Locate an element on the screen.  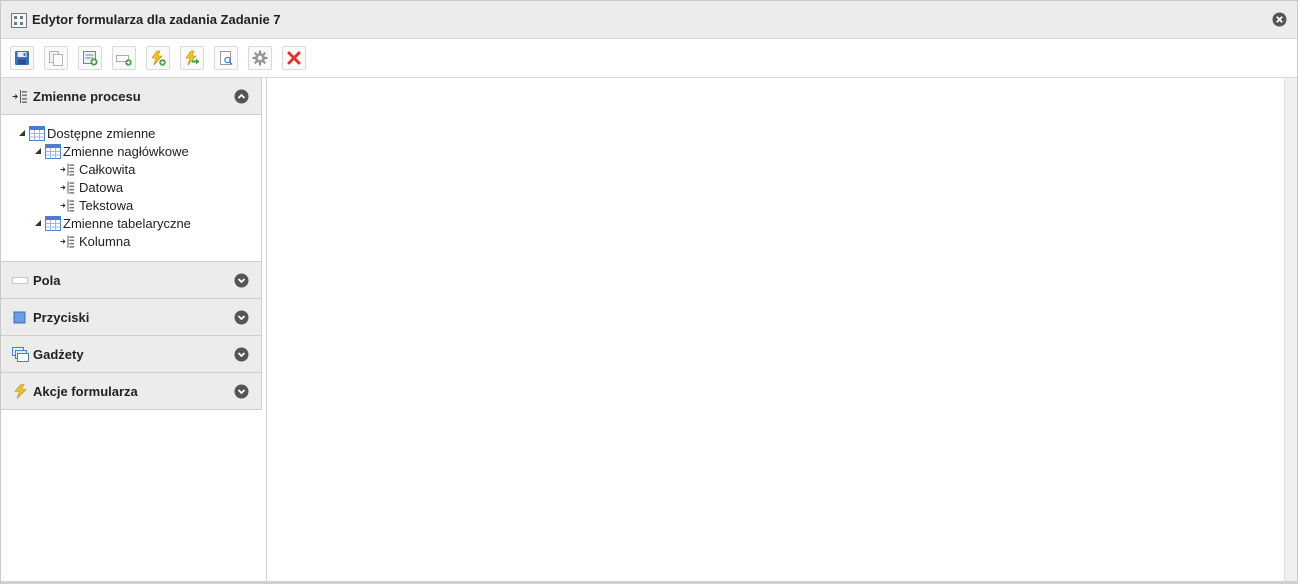
copy-pages-icon is located at coordinates (56, 58).